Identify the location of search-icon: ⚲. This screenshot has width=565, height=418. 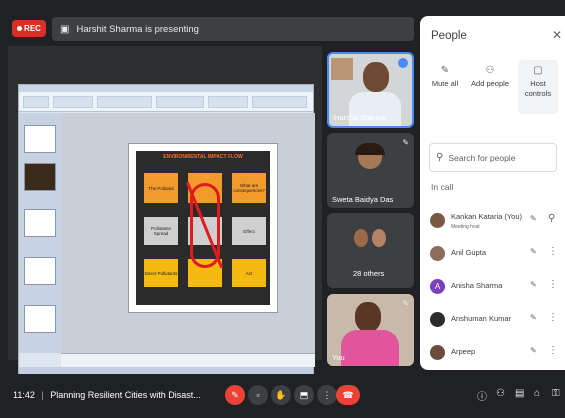
(440, 157).